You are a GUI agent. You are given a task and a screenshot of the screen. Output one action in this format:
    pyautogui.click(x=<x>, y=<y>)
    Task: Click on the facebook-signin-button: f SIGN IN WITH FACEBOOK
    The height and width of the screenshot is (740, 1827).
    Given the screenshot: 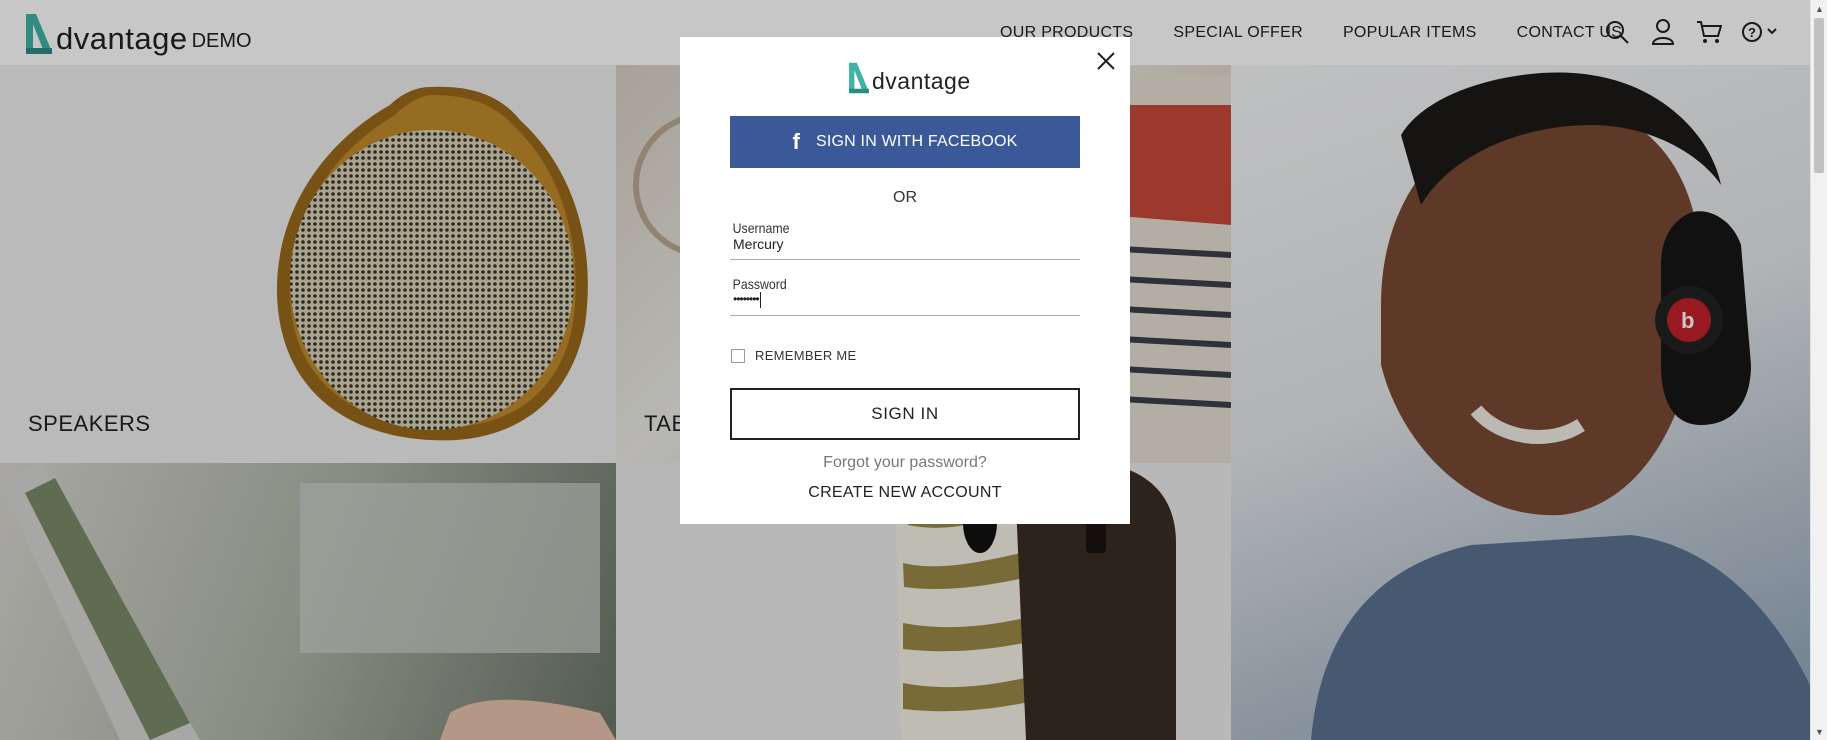 What is the action you would take?
    pyautogui.click(x=905, y=142)
    